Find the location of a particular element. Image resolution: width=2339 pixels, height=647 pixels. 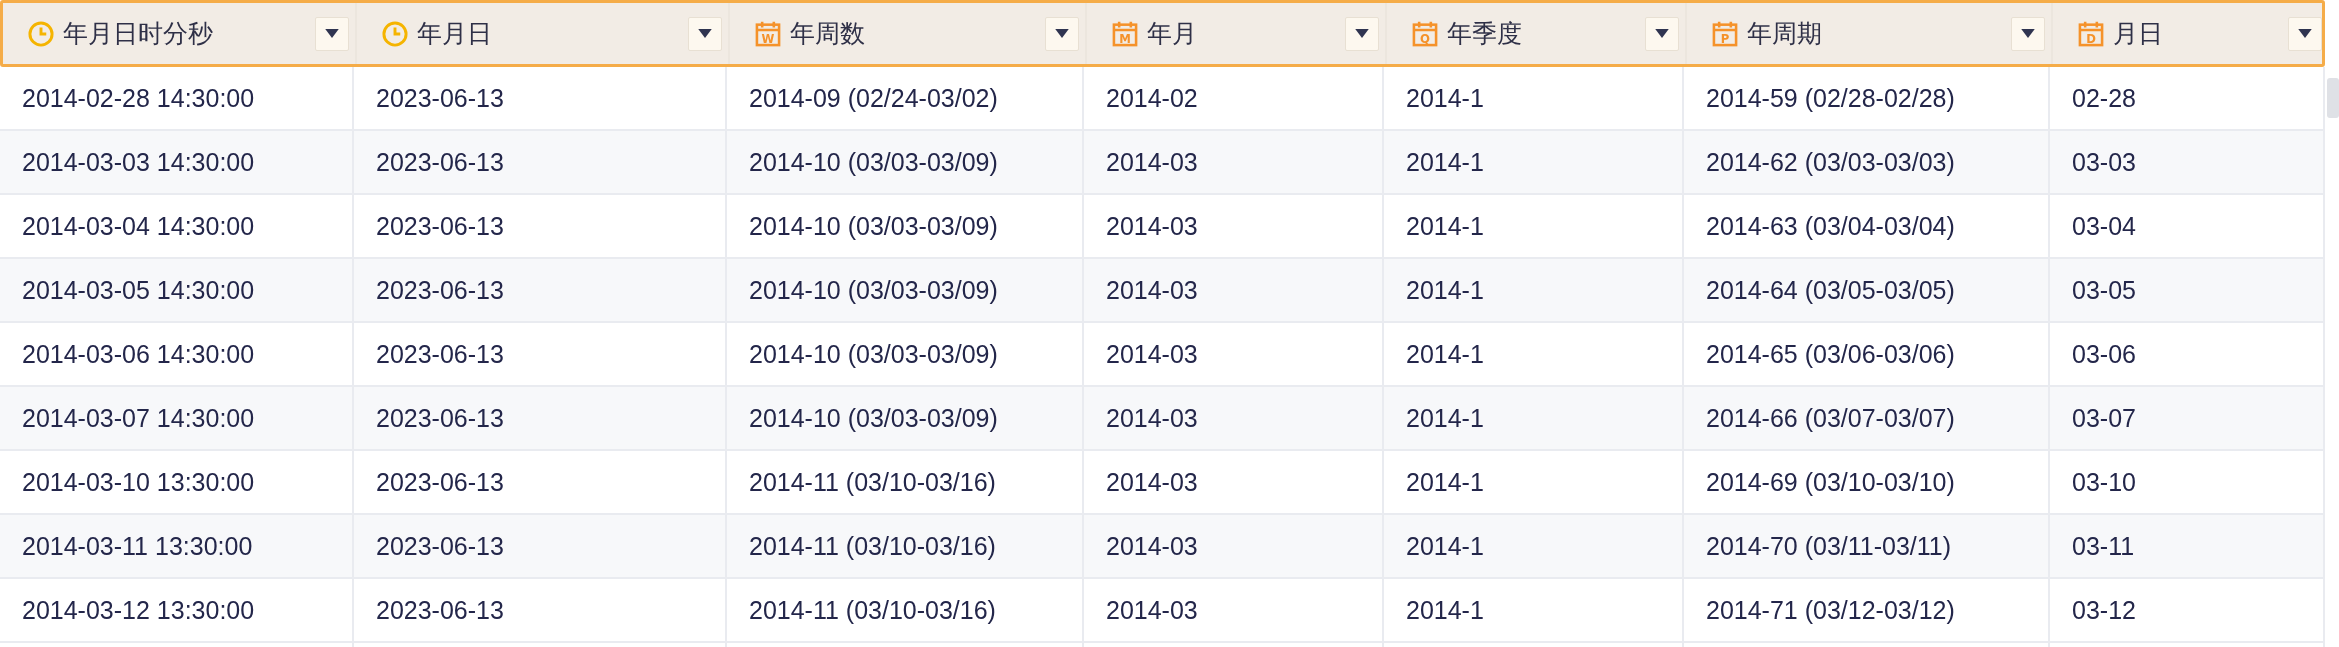

column-header: 年月日 is located at coordinates (543, 33).